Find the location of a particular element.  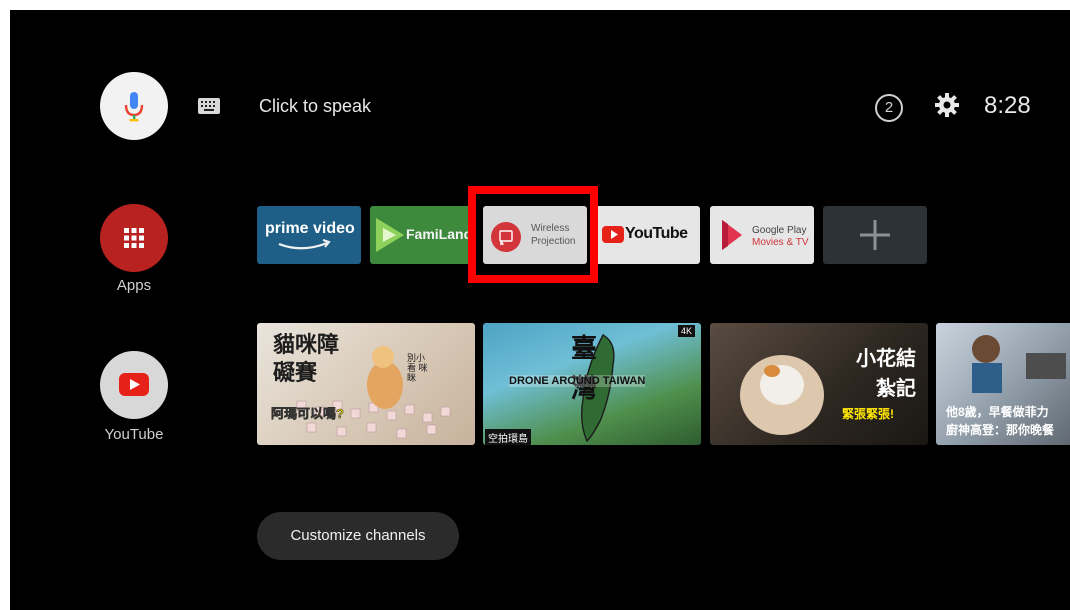

thumbnail-note: 別小看 咪眯 is located at coordinates (417, 368).